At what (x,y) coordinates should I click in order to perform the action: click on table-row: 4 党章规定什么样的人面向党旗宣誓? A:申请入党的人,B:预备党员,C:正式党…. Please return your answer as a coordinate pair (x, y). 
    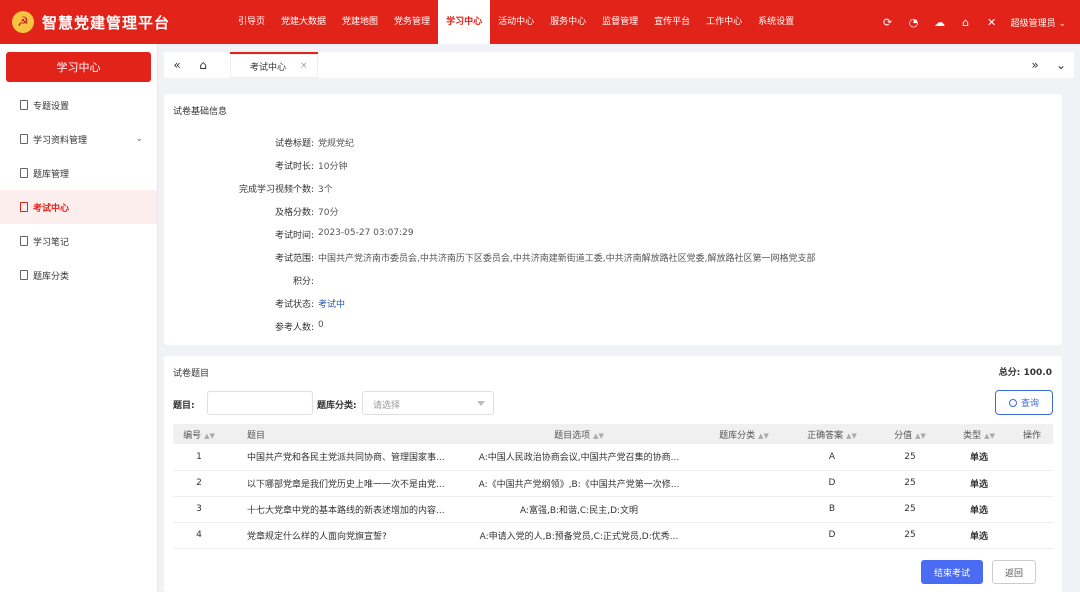
    Looking at the image, I should click on (613, 535).